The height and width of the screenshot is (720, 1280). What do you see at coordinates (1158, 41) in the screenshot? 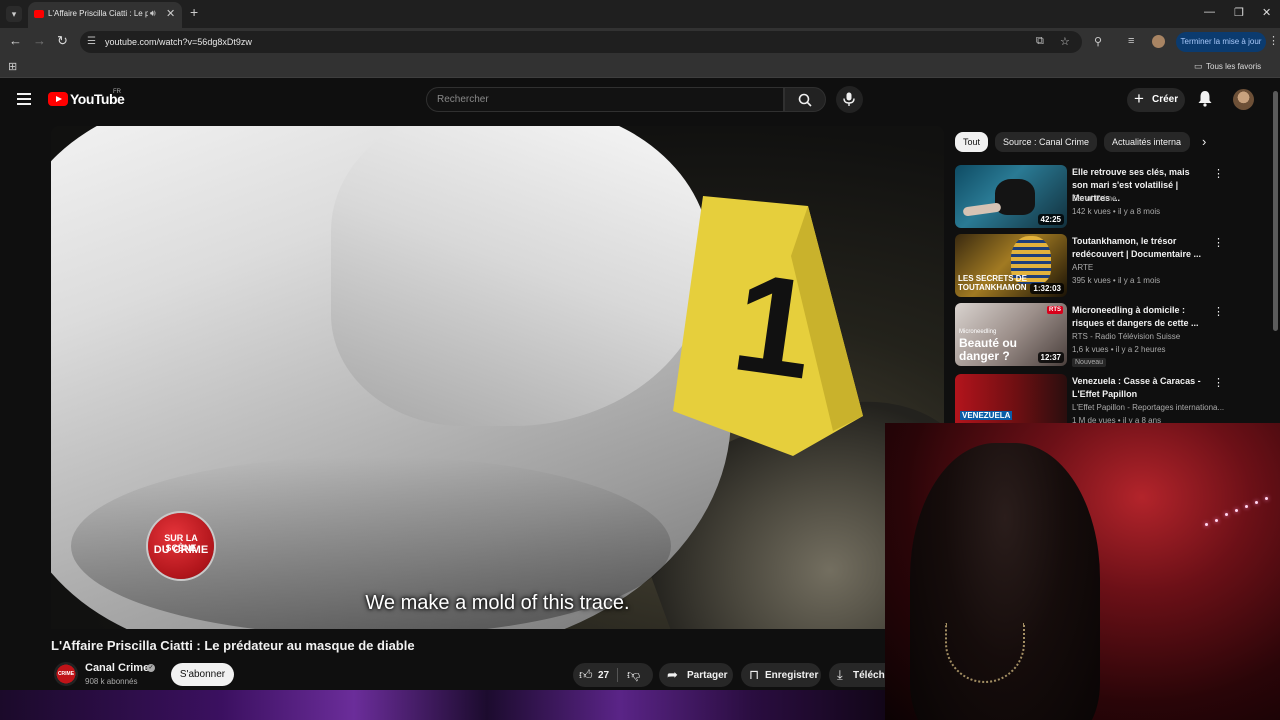
I see `profile-avatar` at bounding box center [1158, 41].